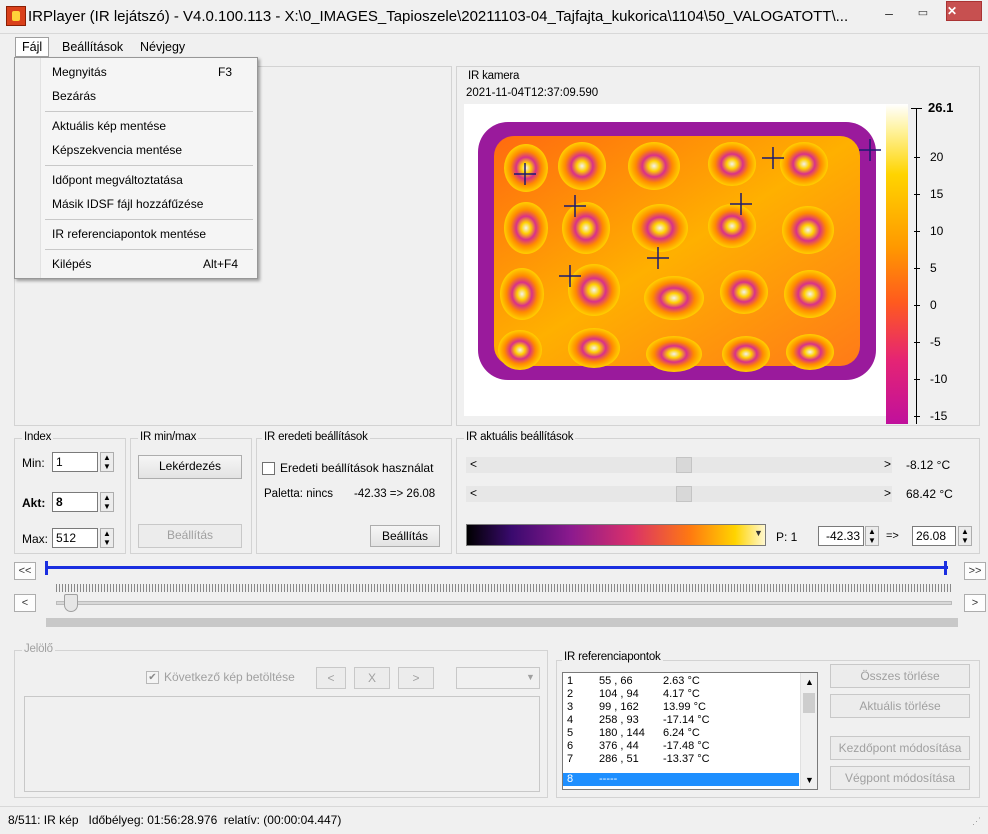 The height and width of the screenshot is (834, 988). What do you see at coordinates (107, 502) in the screenshot?
I see `index-akt-spinner: ▲ ▼` at bounding box center [107, 502].